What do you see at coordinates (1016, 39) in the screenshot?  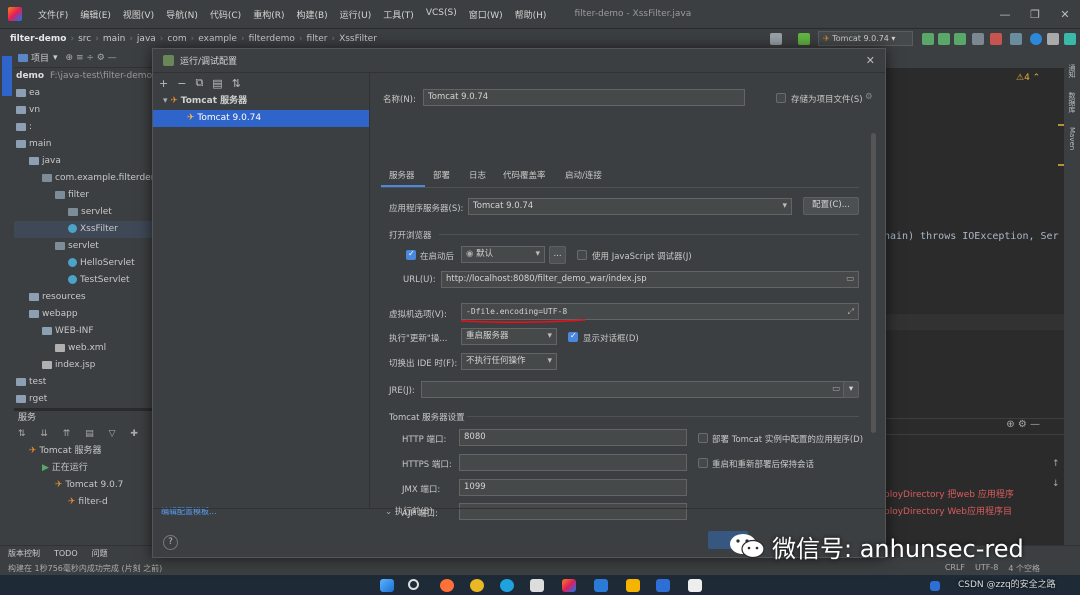 I see `vcs-icon` at bounding box center [1016, 39].